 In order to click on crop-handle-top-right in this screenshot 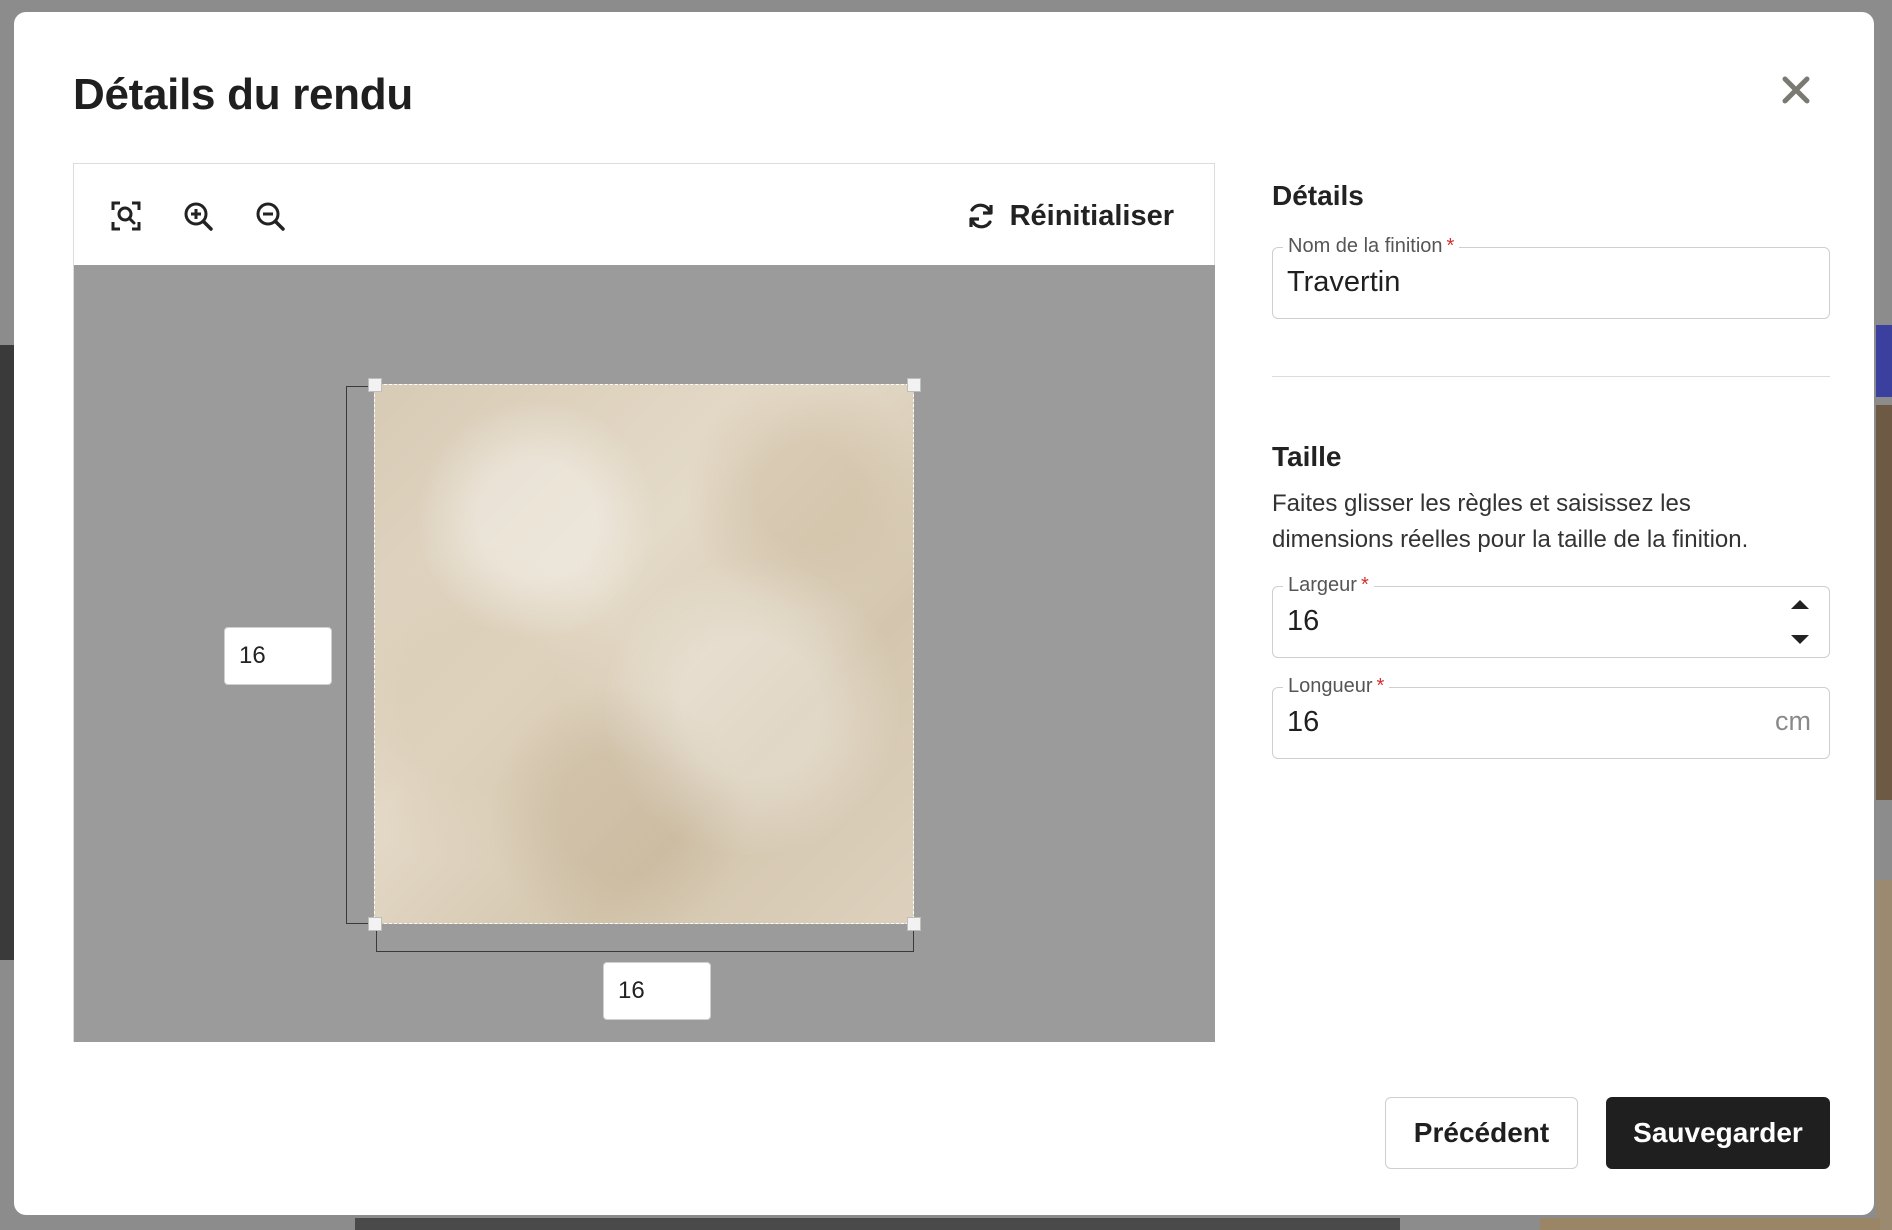, I will do `click(914, 385)`.